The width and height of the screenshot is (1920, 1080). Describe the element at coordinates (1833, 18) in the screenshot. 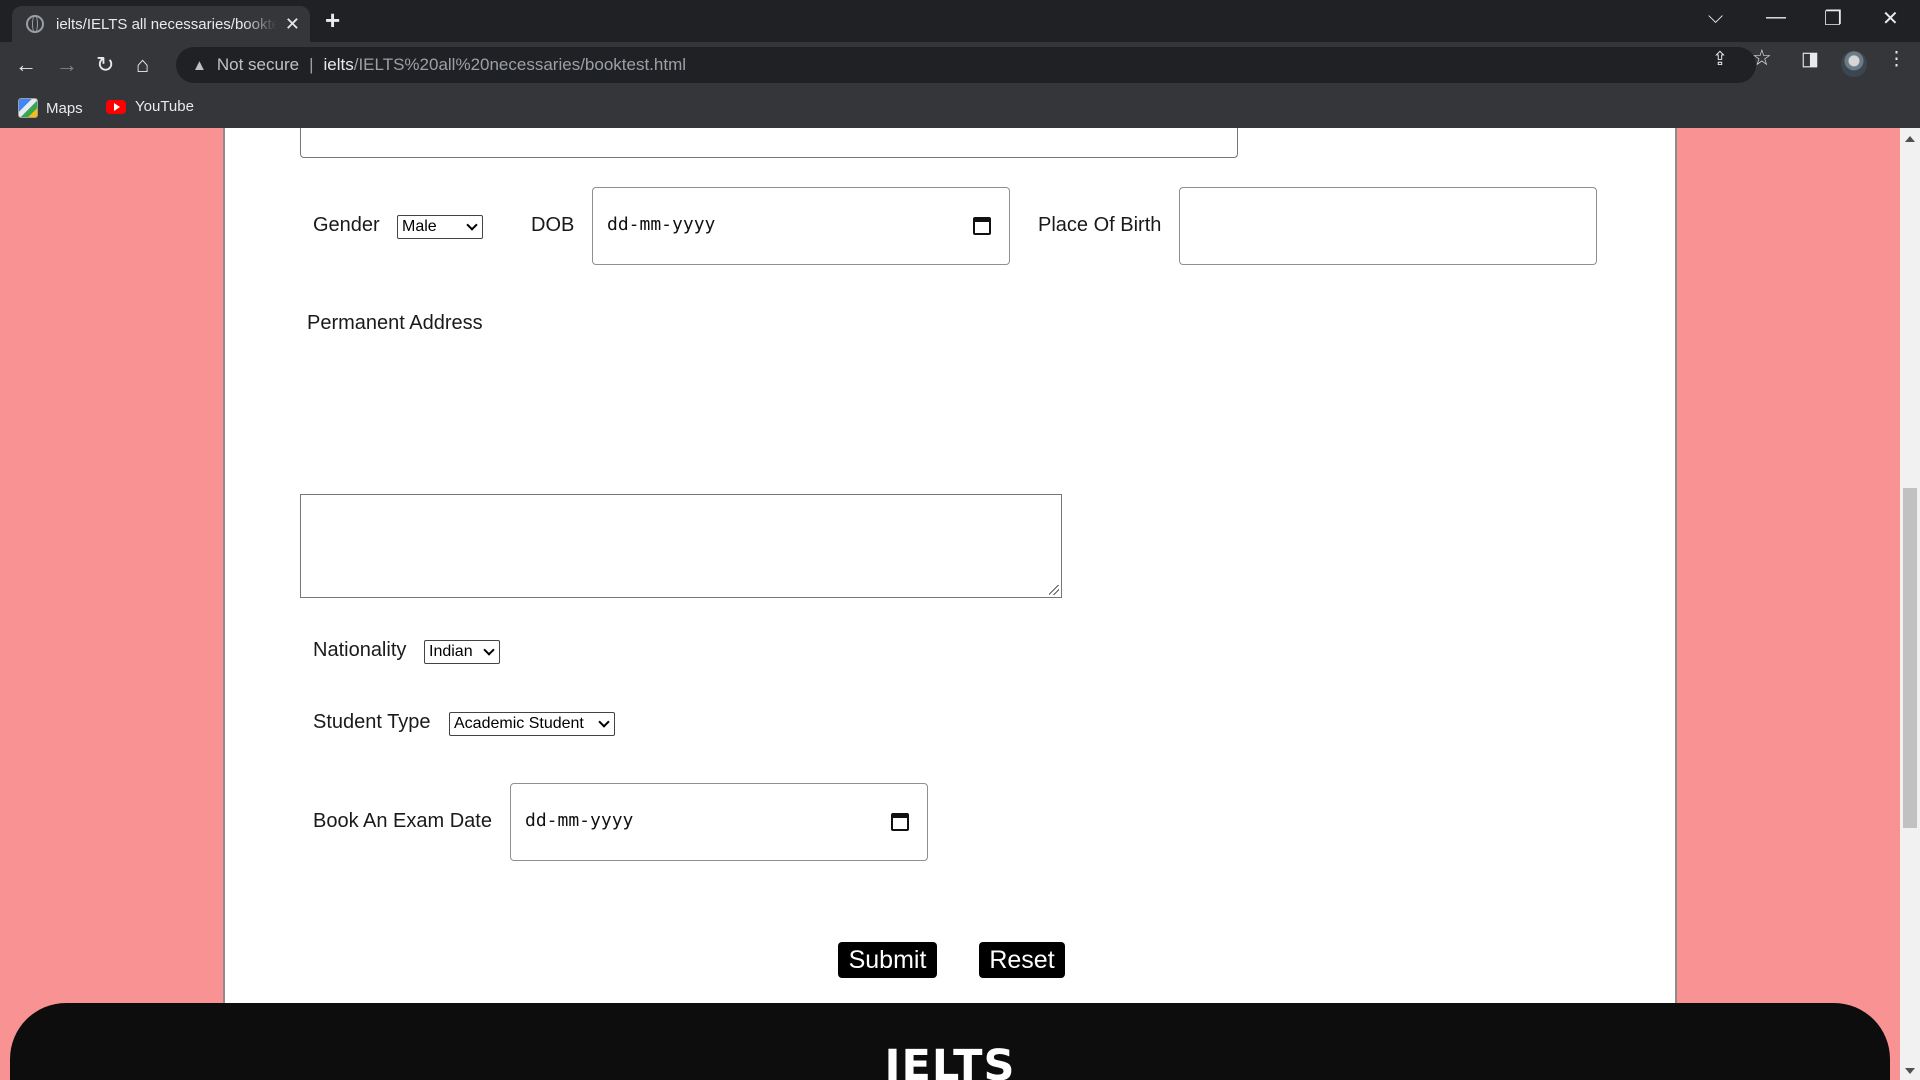

I see `restore-icon: ❐` at that location.